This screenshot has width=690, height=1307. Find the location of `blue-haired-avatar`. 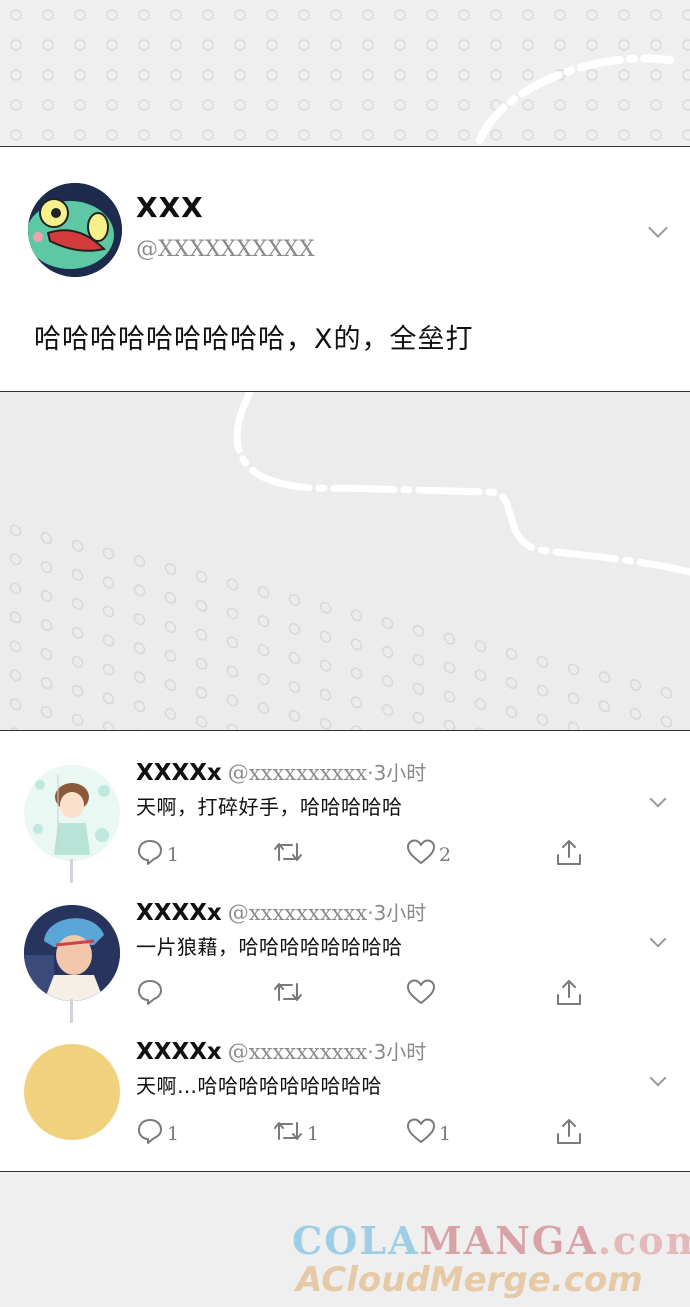

blue-haired-avatar is located at coordinates (72, 953).